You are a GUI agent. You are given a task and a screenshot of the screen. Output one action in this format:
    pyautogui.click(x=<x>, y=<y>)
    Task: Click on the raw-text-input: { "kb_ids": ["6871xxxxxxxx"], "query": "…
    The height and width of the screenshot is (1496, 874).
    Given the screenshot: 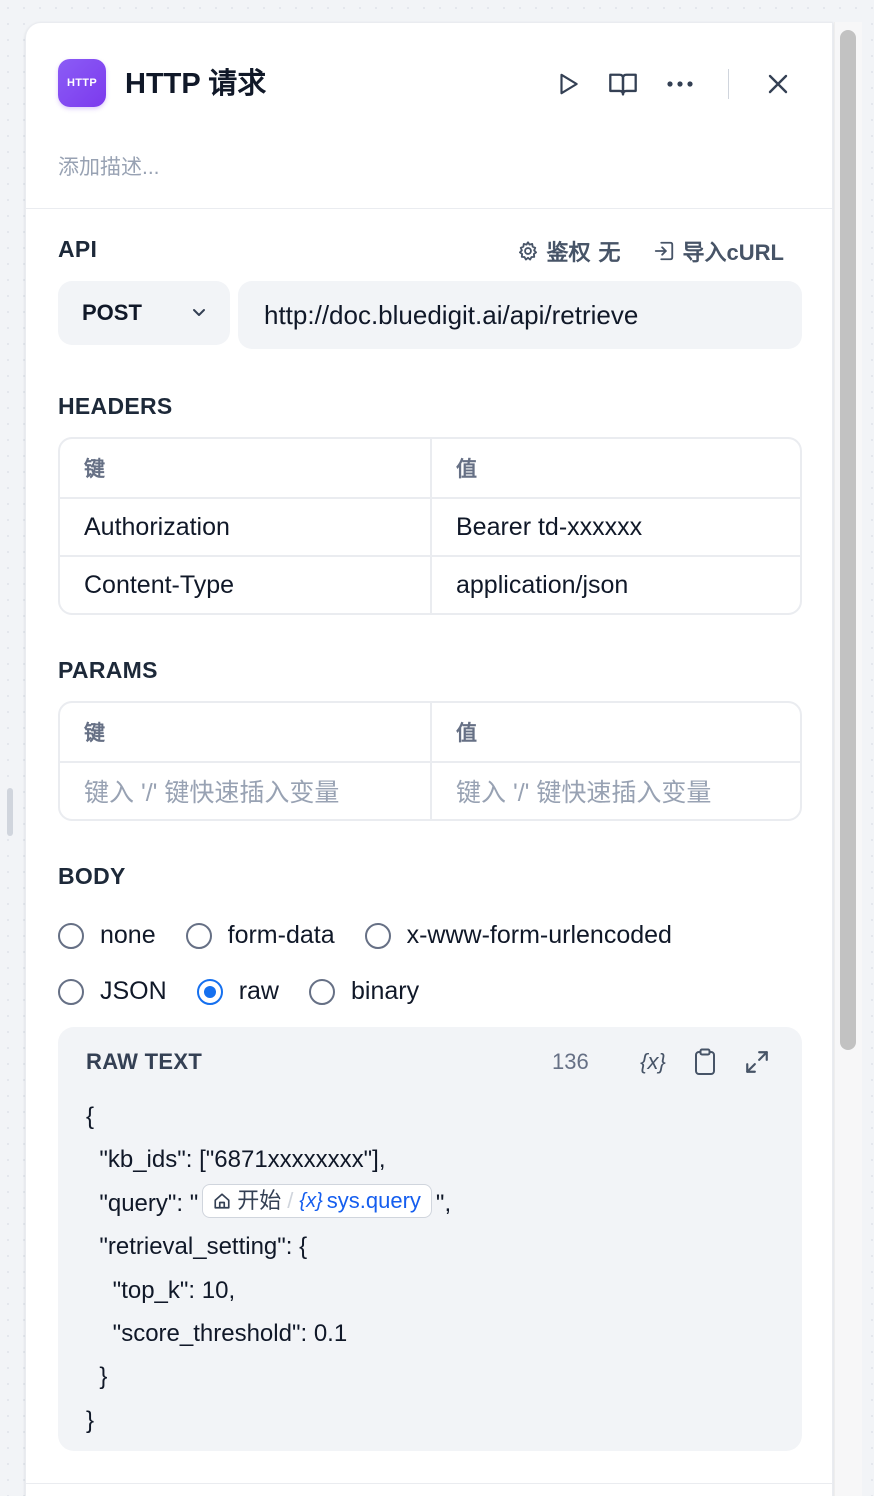 What is the action you would take?
    pyautogui.click(x=268, y=1268)
    